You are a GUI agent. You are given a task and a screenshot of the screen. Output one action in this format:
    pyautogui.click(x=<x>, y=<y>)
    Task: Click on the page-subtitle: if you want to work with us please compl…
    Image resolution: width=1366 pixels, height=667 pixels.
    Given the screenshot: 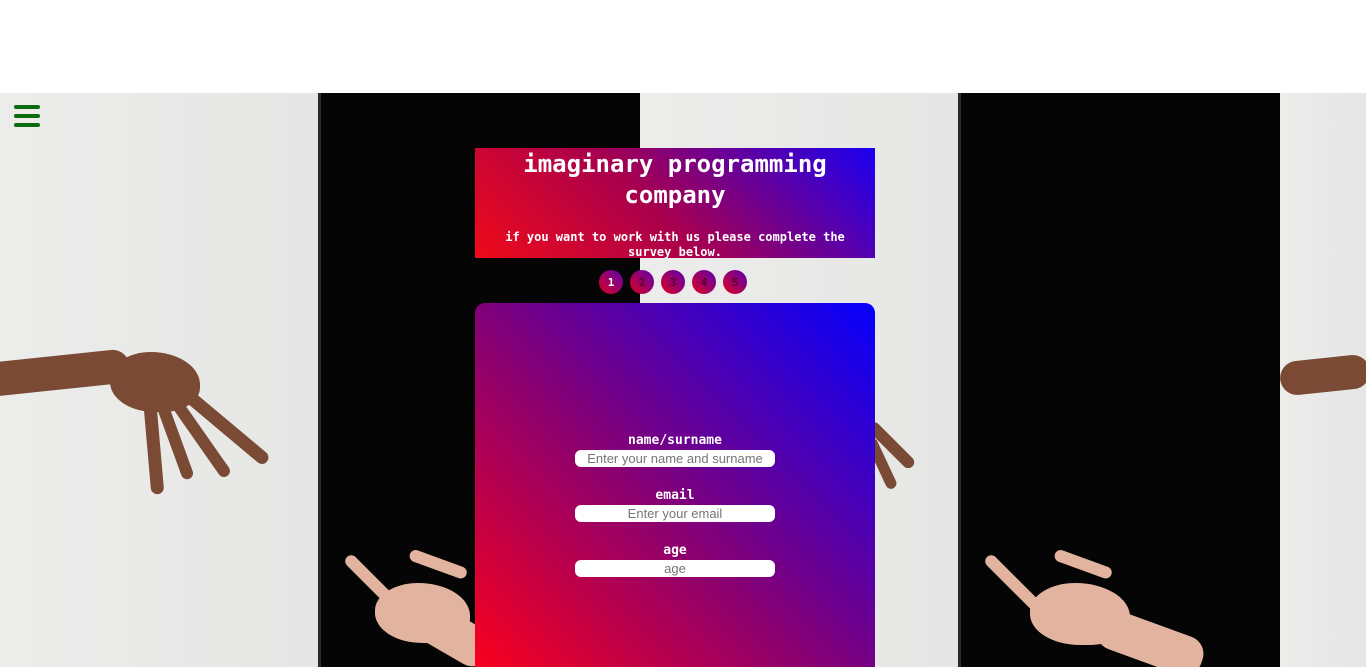 What is the action you would take?
    pyautogui.click(x=675, y=244)
    